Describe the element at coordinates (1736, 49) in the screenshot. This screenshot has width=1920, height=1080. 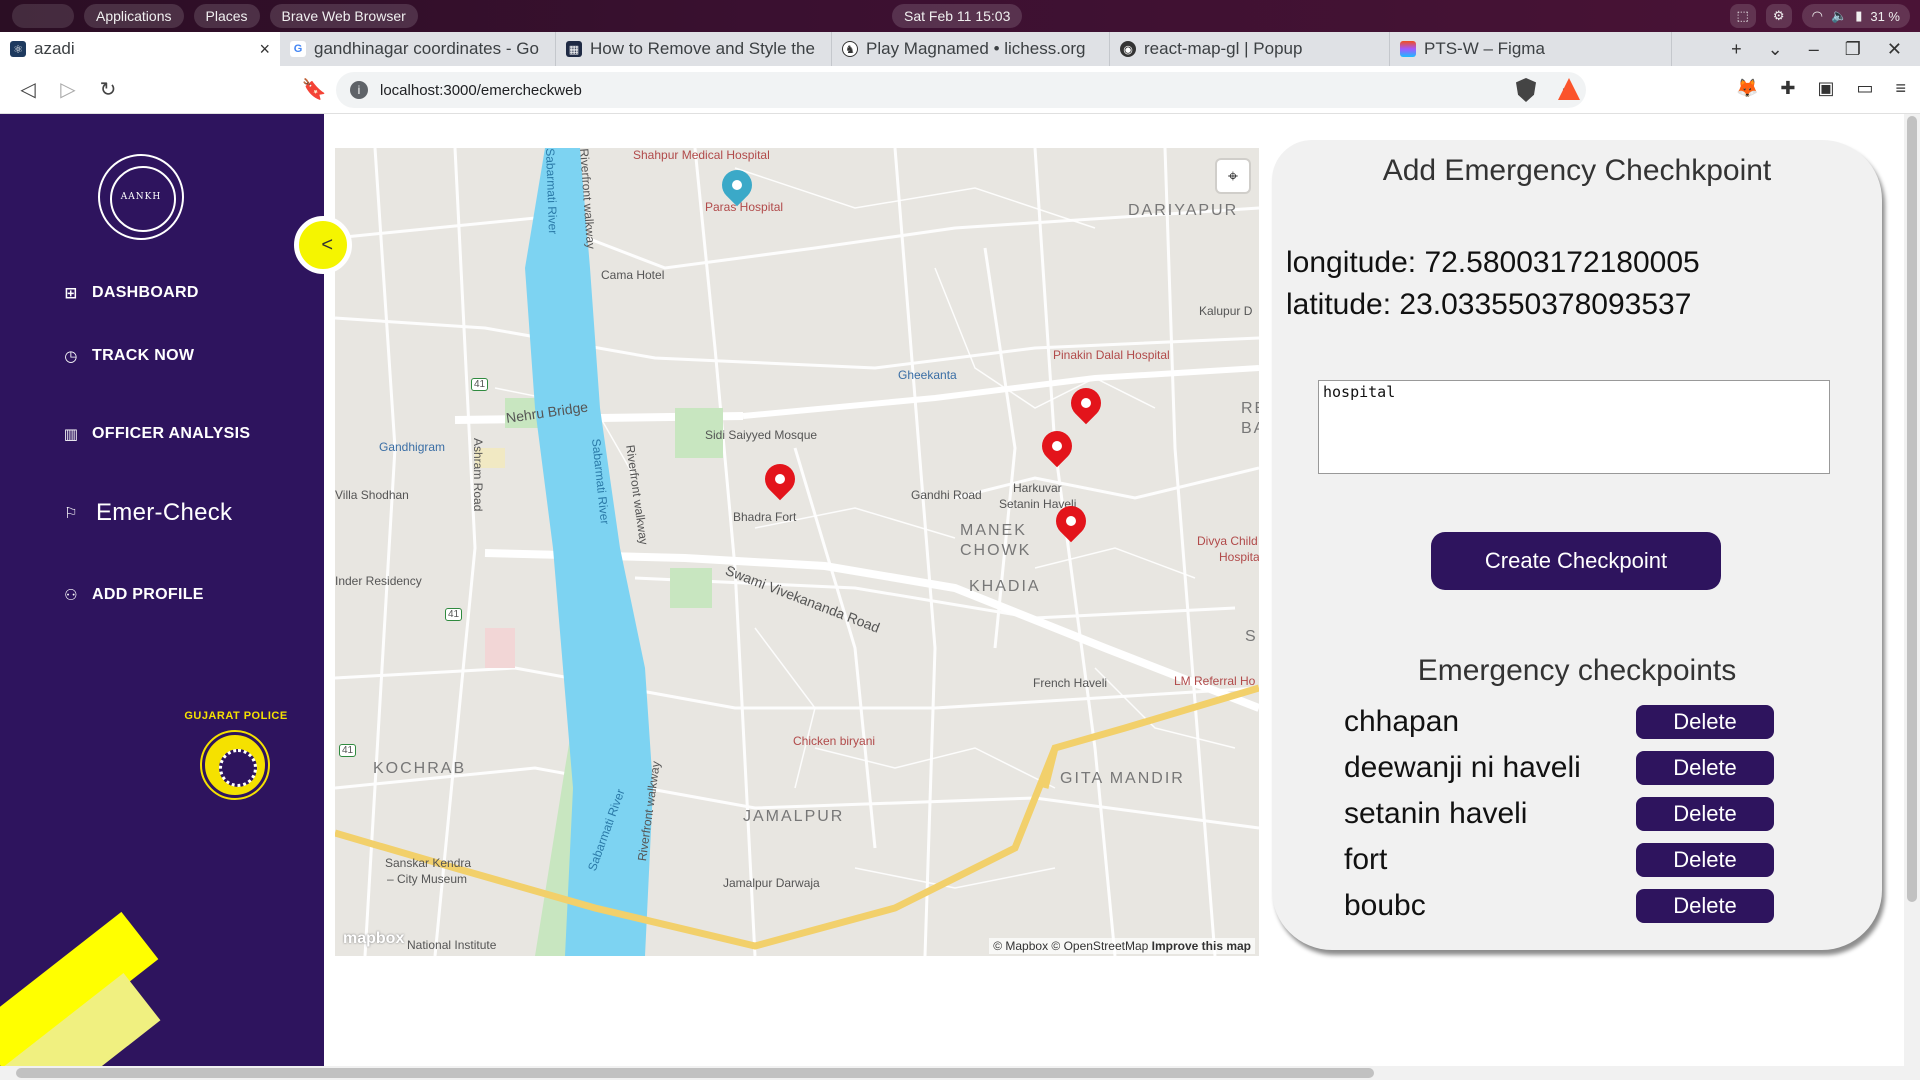
I see `new-tab-icon: +` at that location.